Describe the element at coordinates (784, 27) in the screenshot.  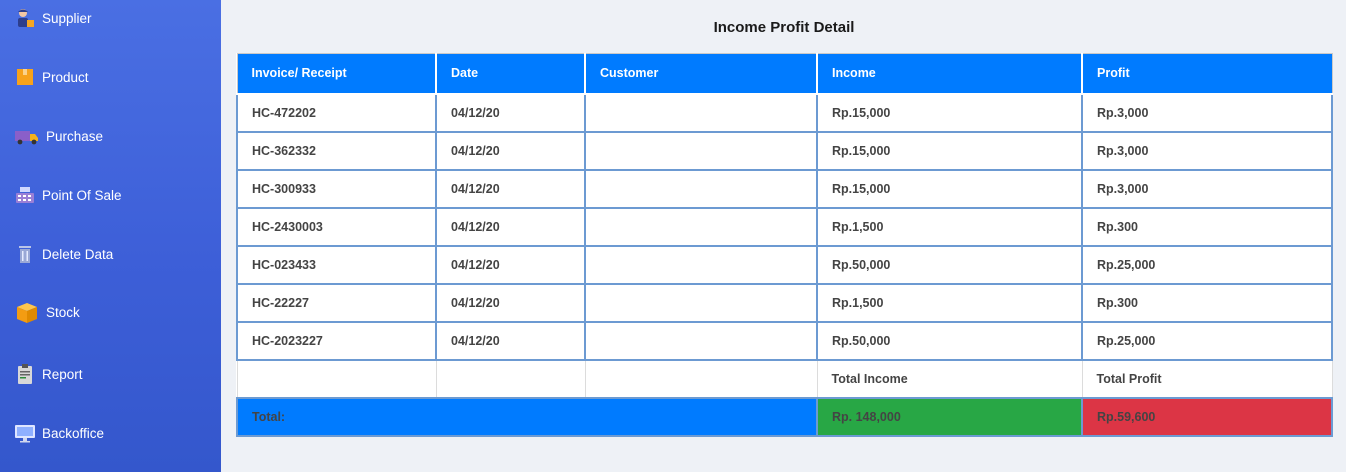
I see `page-title: Income Profit Detail` at that location.